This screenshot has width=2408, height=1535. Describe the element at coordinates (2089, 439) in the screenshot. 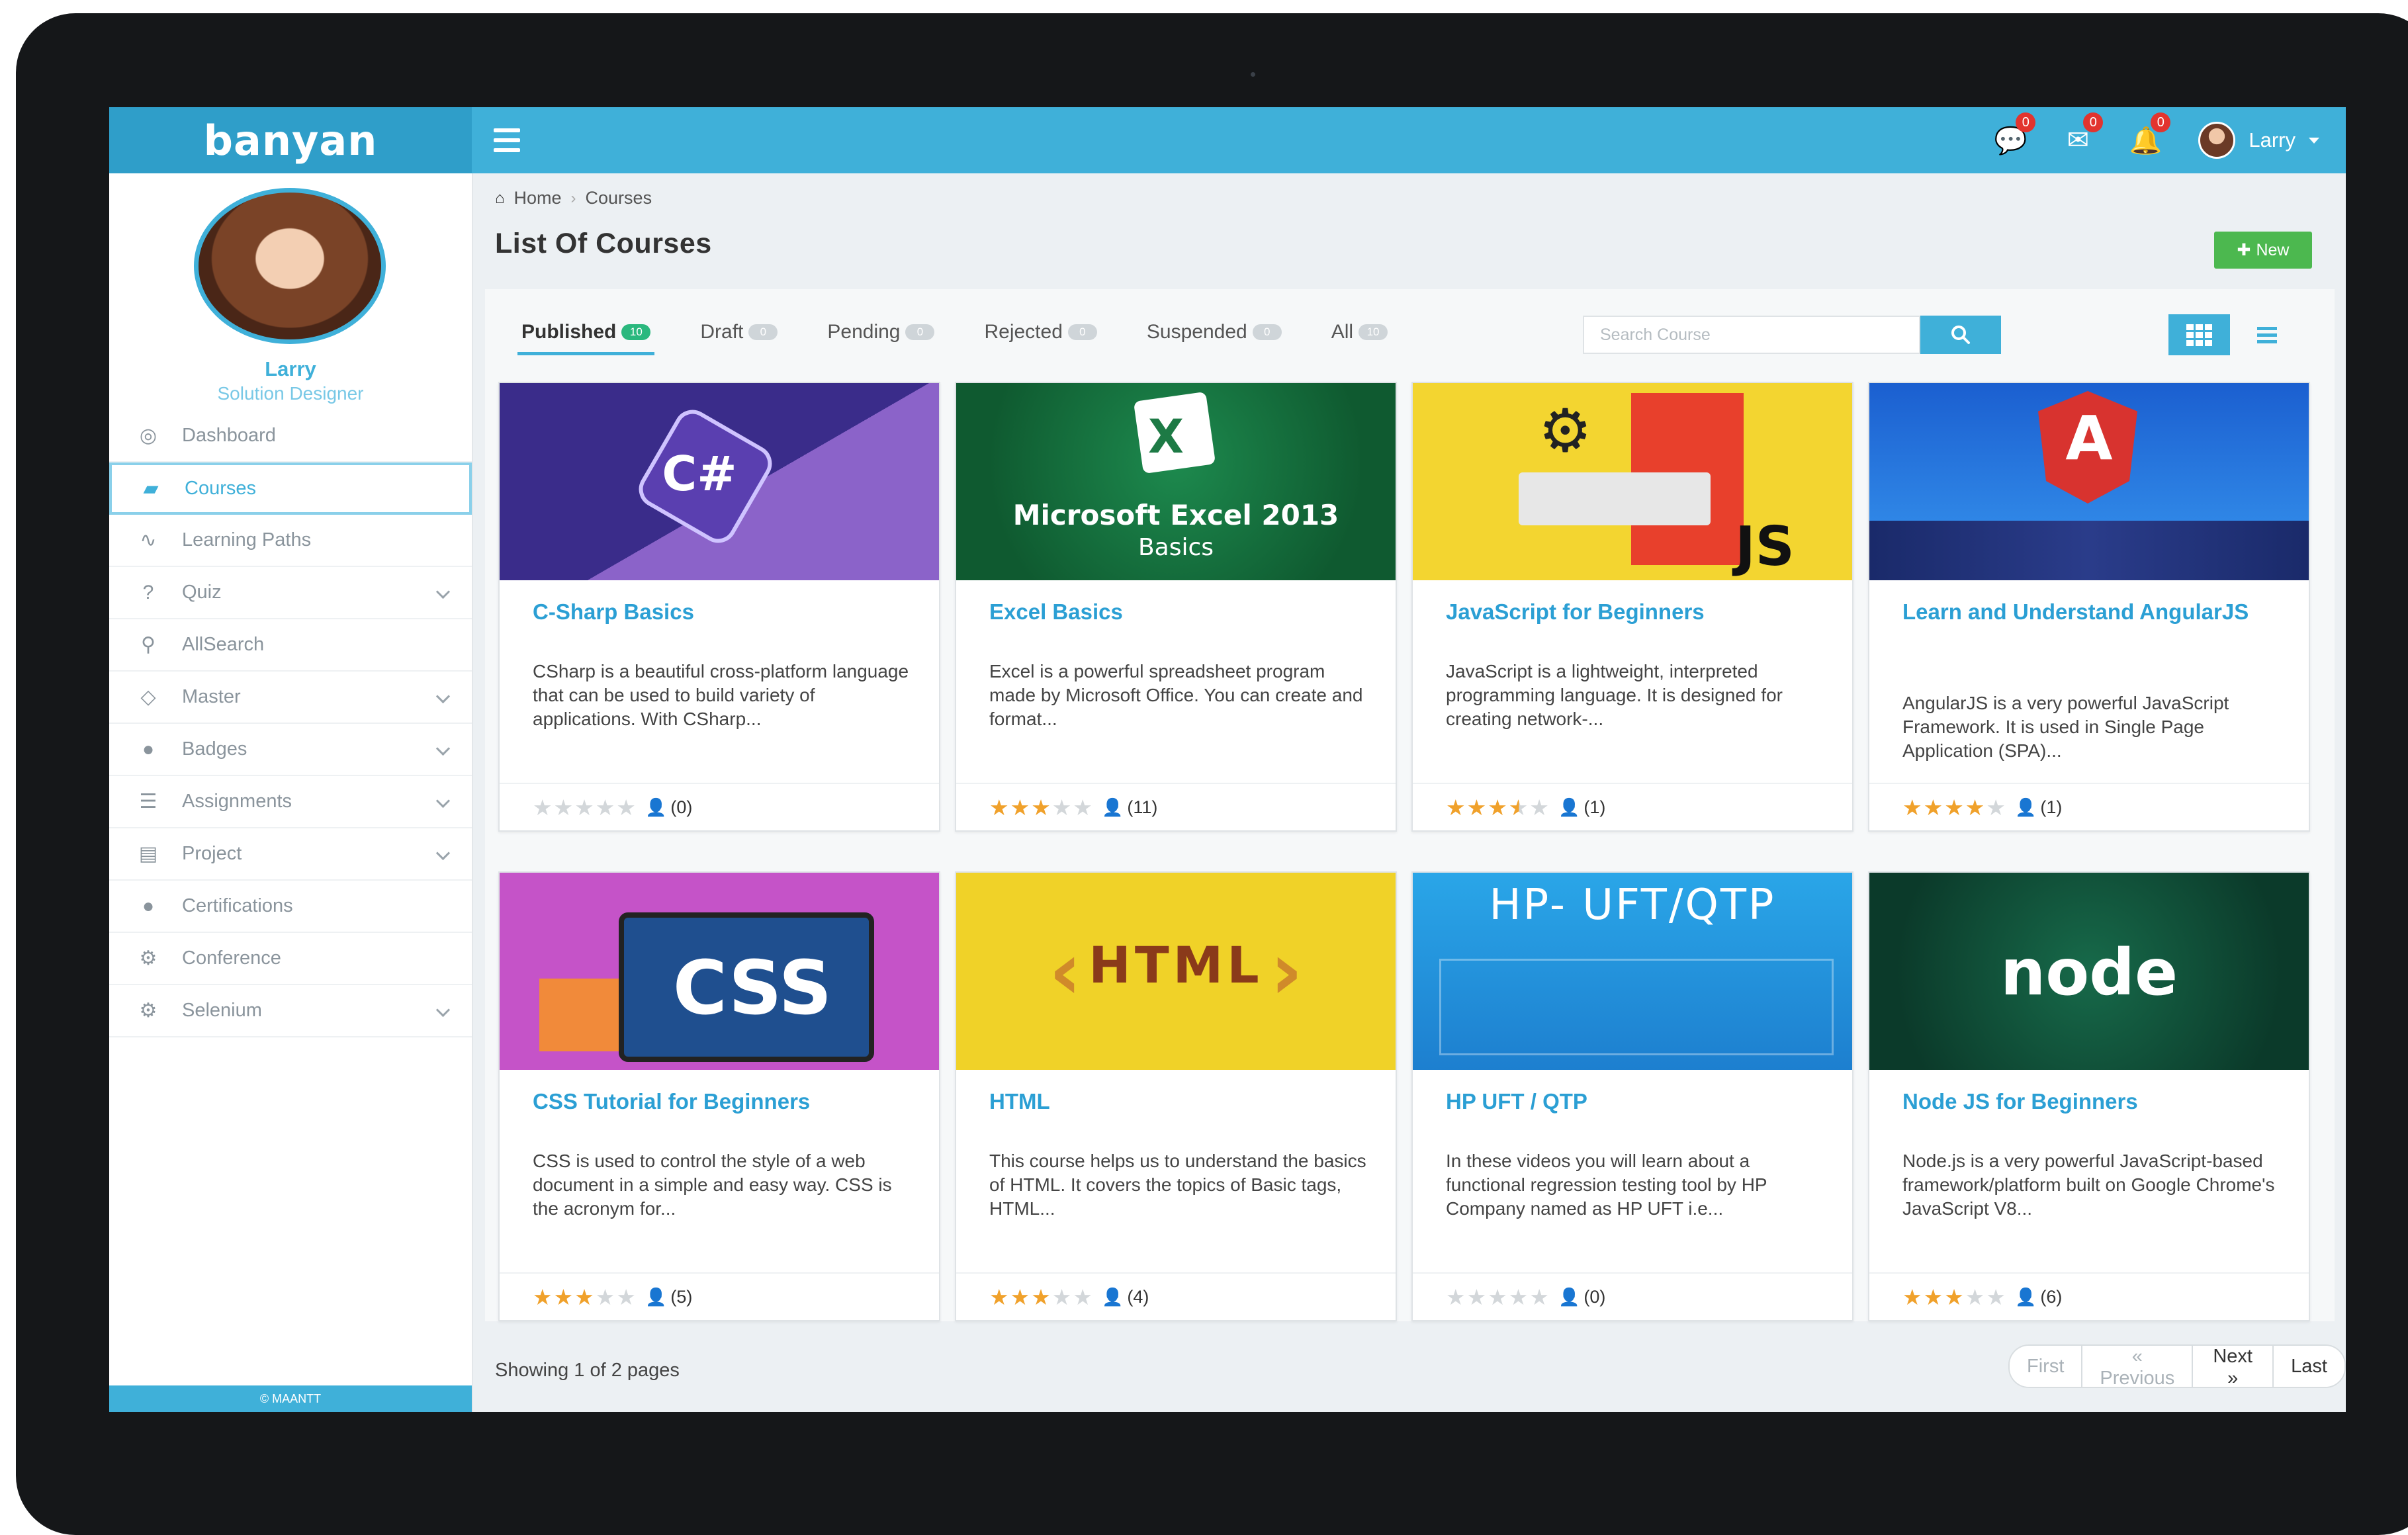

I see `thumbnail-text: A` at that location.